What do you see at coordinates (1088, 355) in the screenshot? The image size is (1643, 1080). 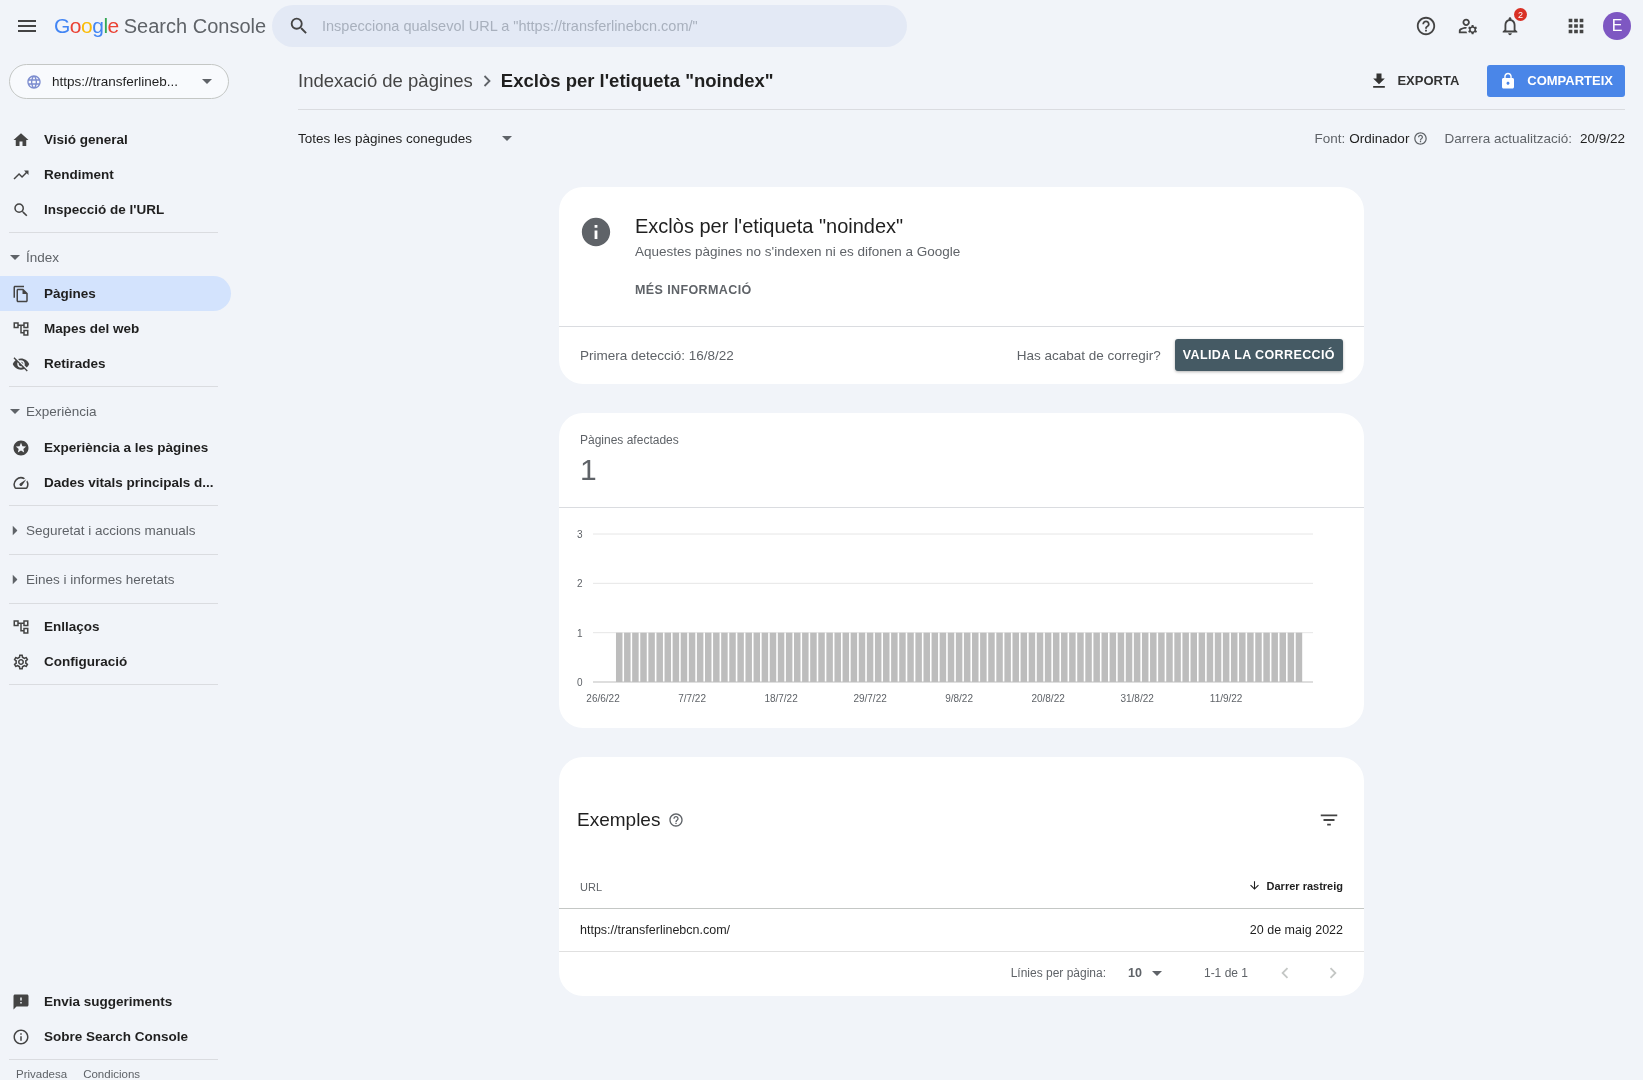 I see `fix-question-text: Has acabat de corregir?` at bounding box center [1088, 355].